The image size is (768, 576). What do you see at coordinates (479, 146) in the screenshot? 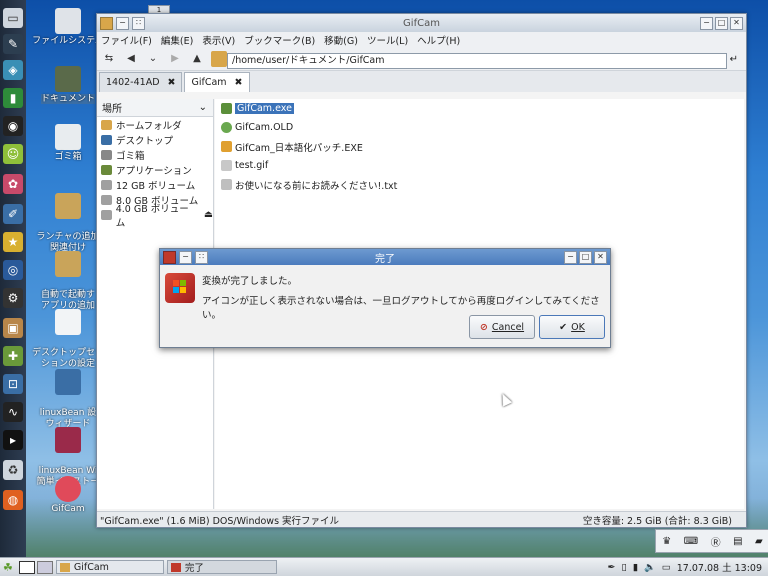
I see `list-item: GifCam_日本語化パッチ.EXE` at bounding box center [479, 146].